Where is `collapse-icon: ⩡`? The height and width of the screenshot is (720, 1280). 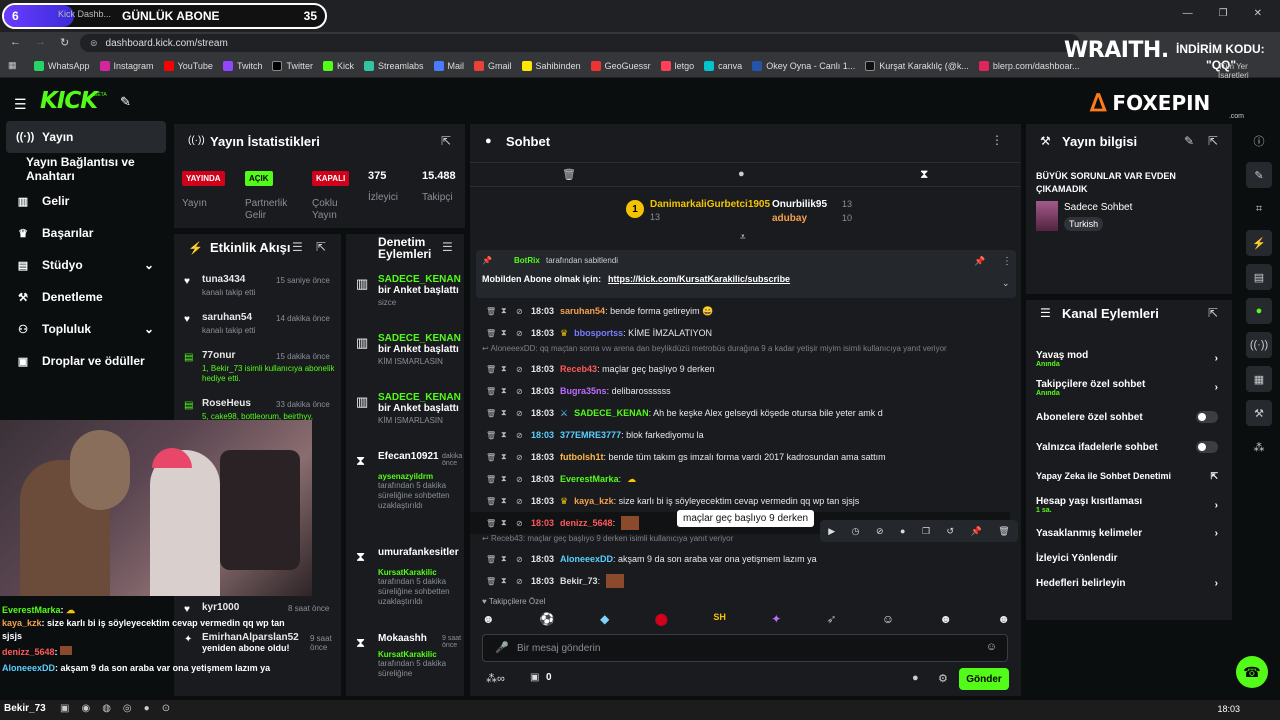
collapse-icon: ⩡ is located at coordinates (743, 237).